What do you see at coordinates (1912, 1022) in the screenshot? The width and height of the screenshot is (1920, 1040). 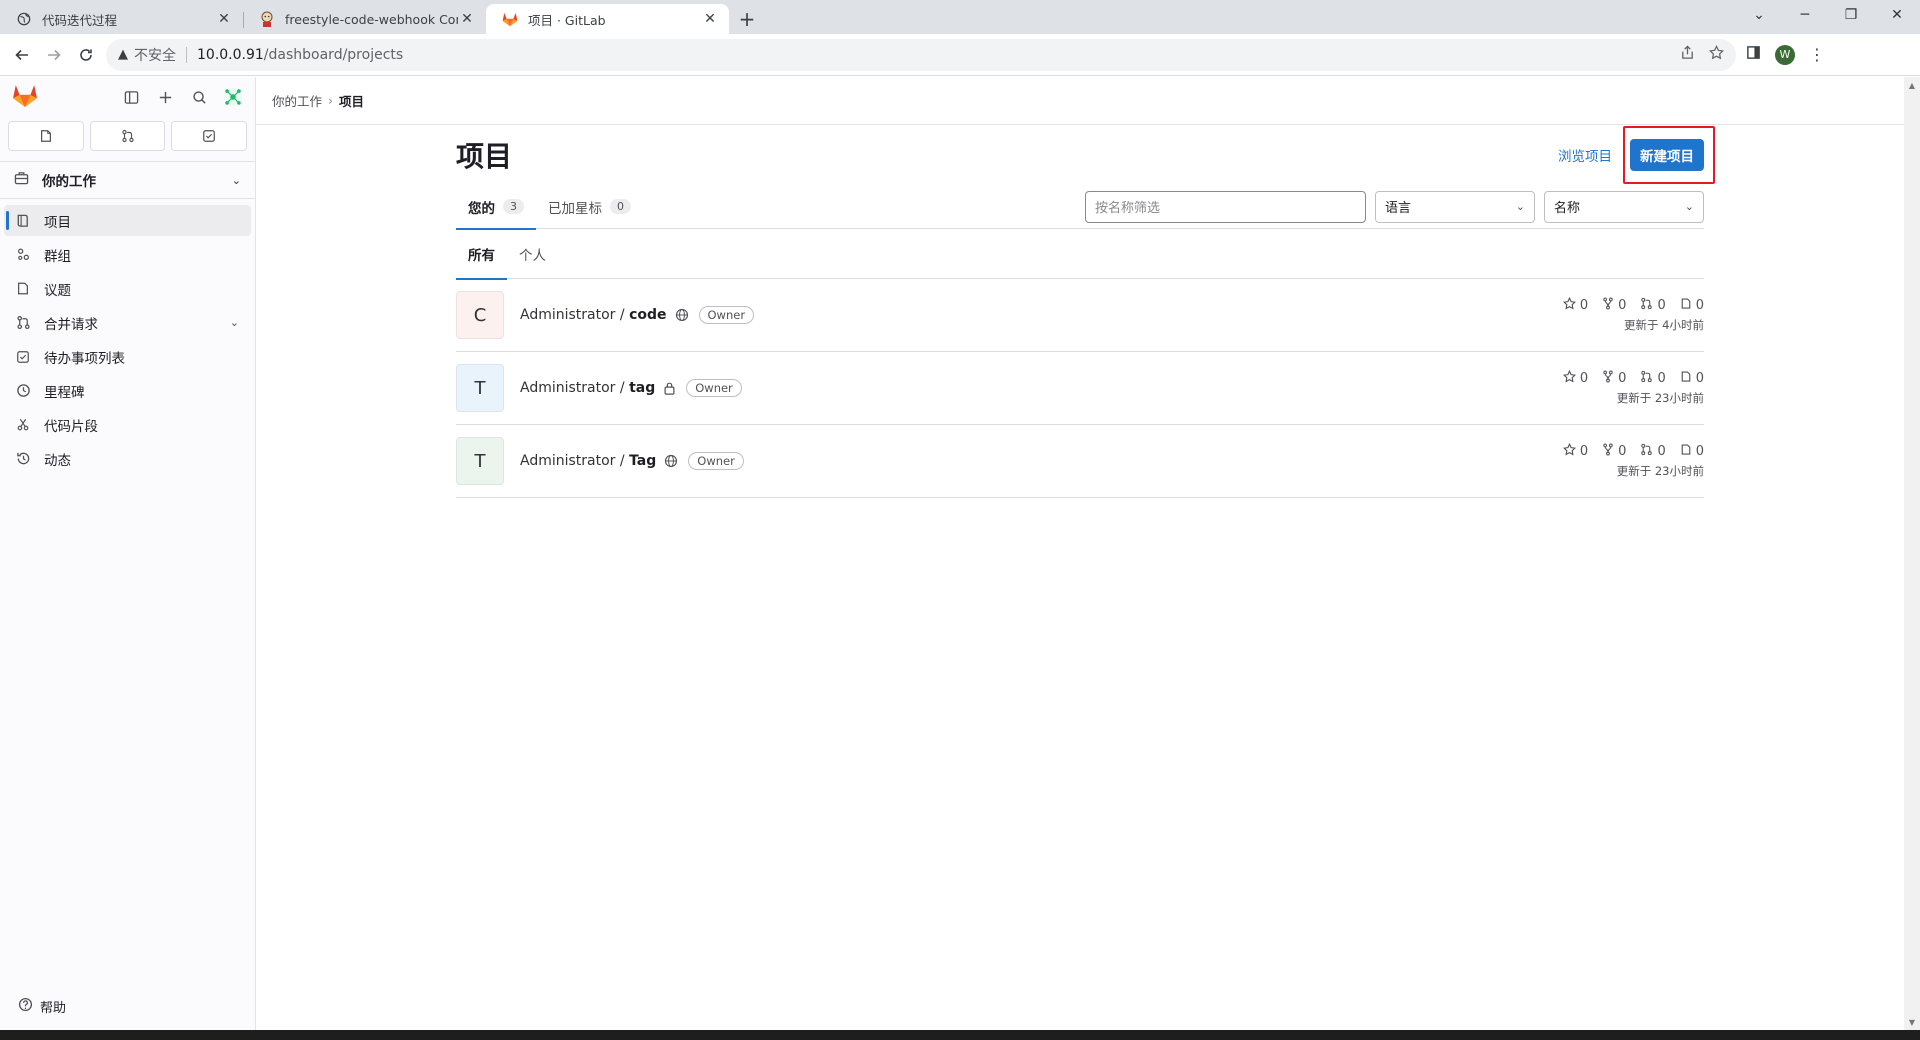 I see `scroll-down-icon: ▼` at bounding box center [1912, 1022].